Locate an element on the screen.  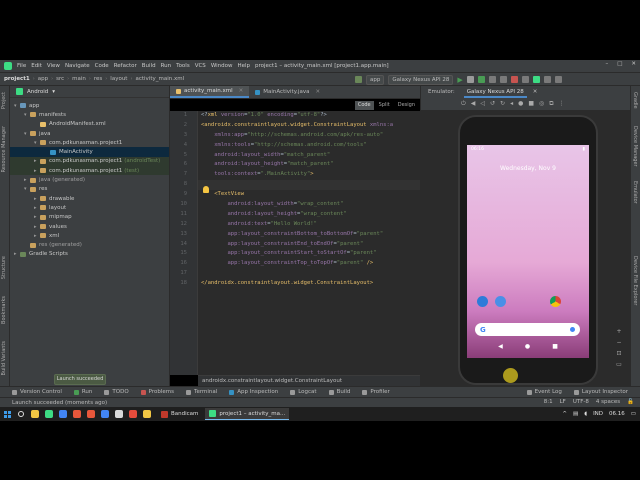
back-icon: ◀ is located at coordinates (500, 346).